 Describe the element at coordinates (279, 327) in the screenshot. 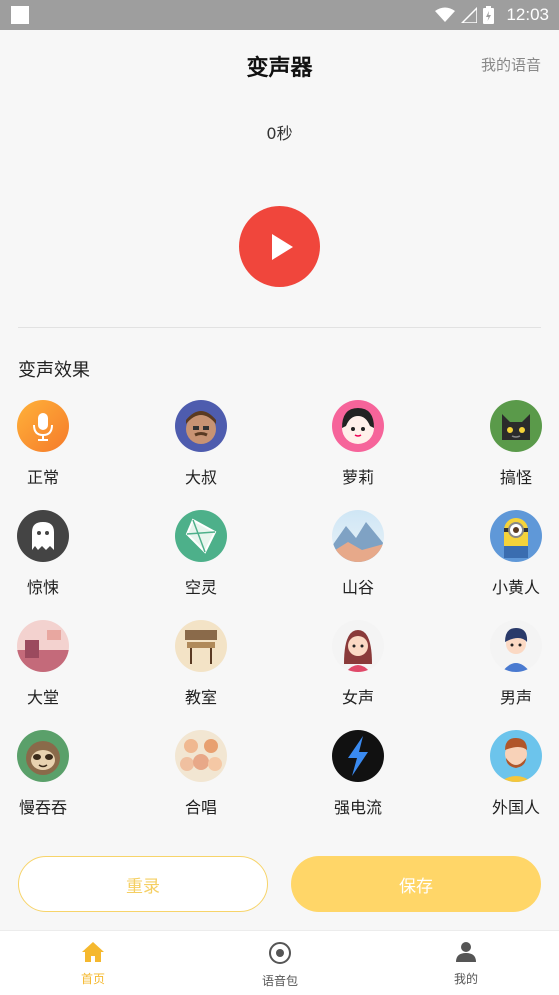

I see `divider` at that location.